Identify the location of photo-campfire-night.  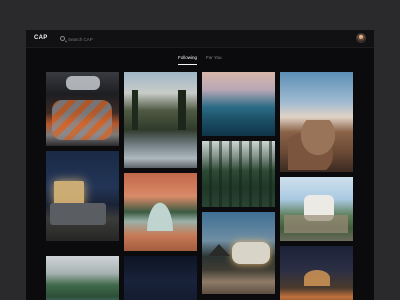
(316, 273).